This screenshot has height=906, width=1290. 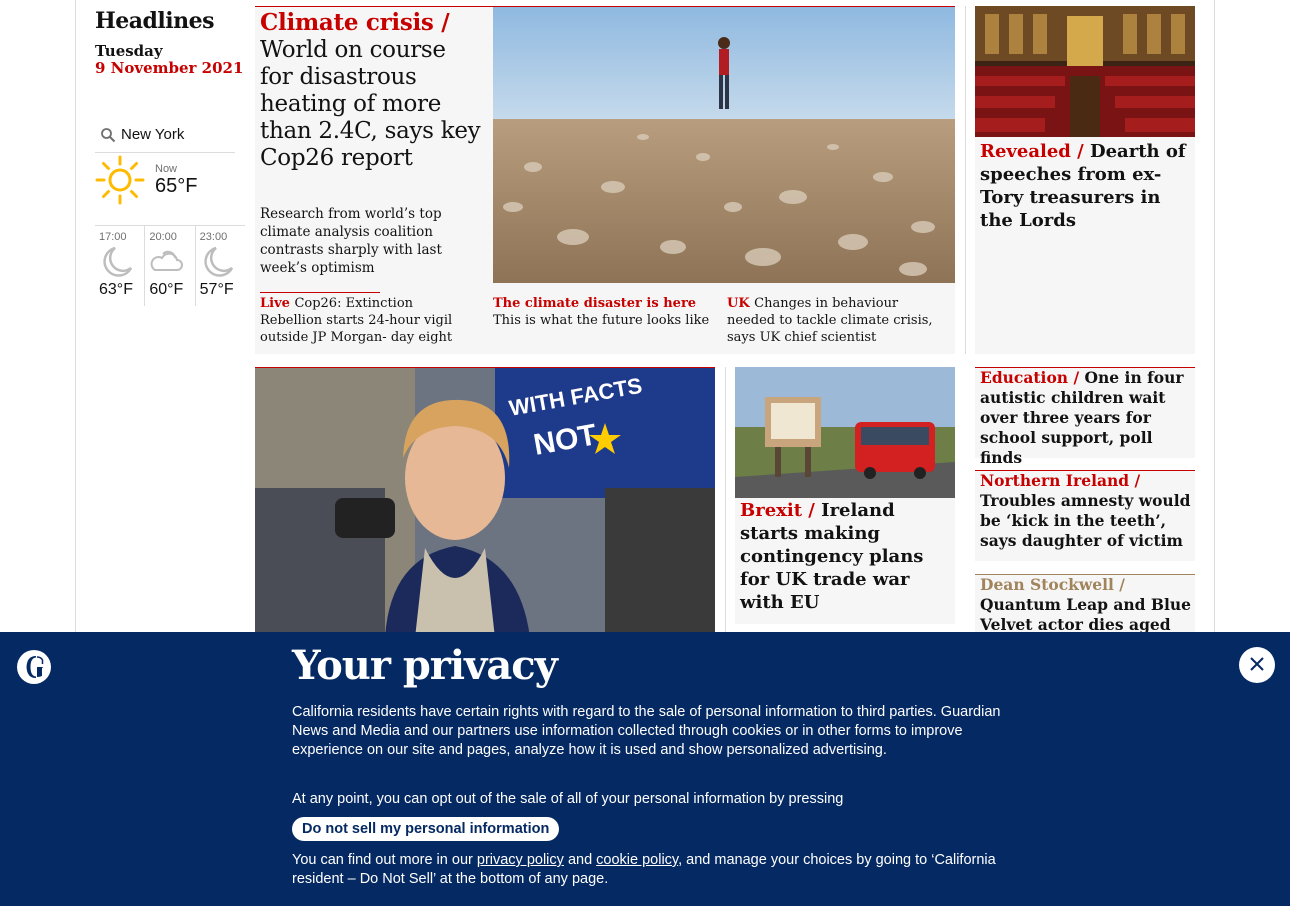 What do you see at coordinates (166, 289) in the screenshot?
I see `forecast-temp: 60°F` at bounding box center [166, 289].